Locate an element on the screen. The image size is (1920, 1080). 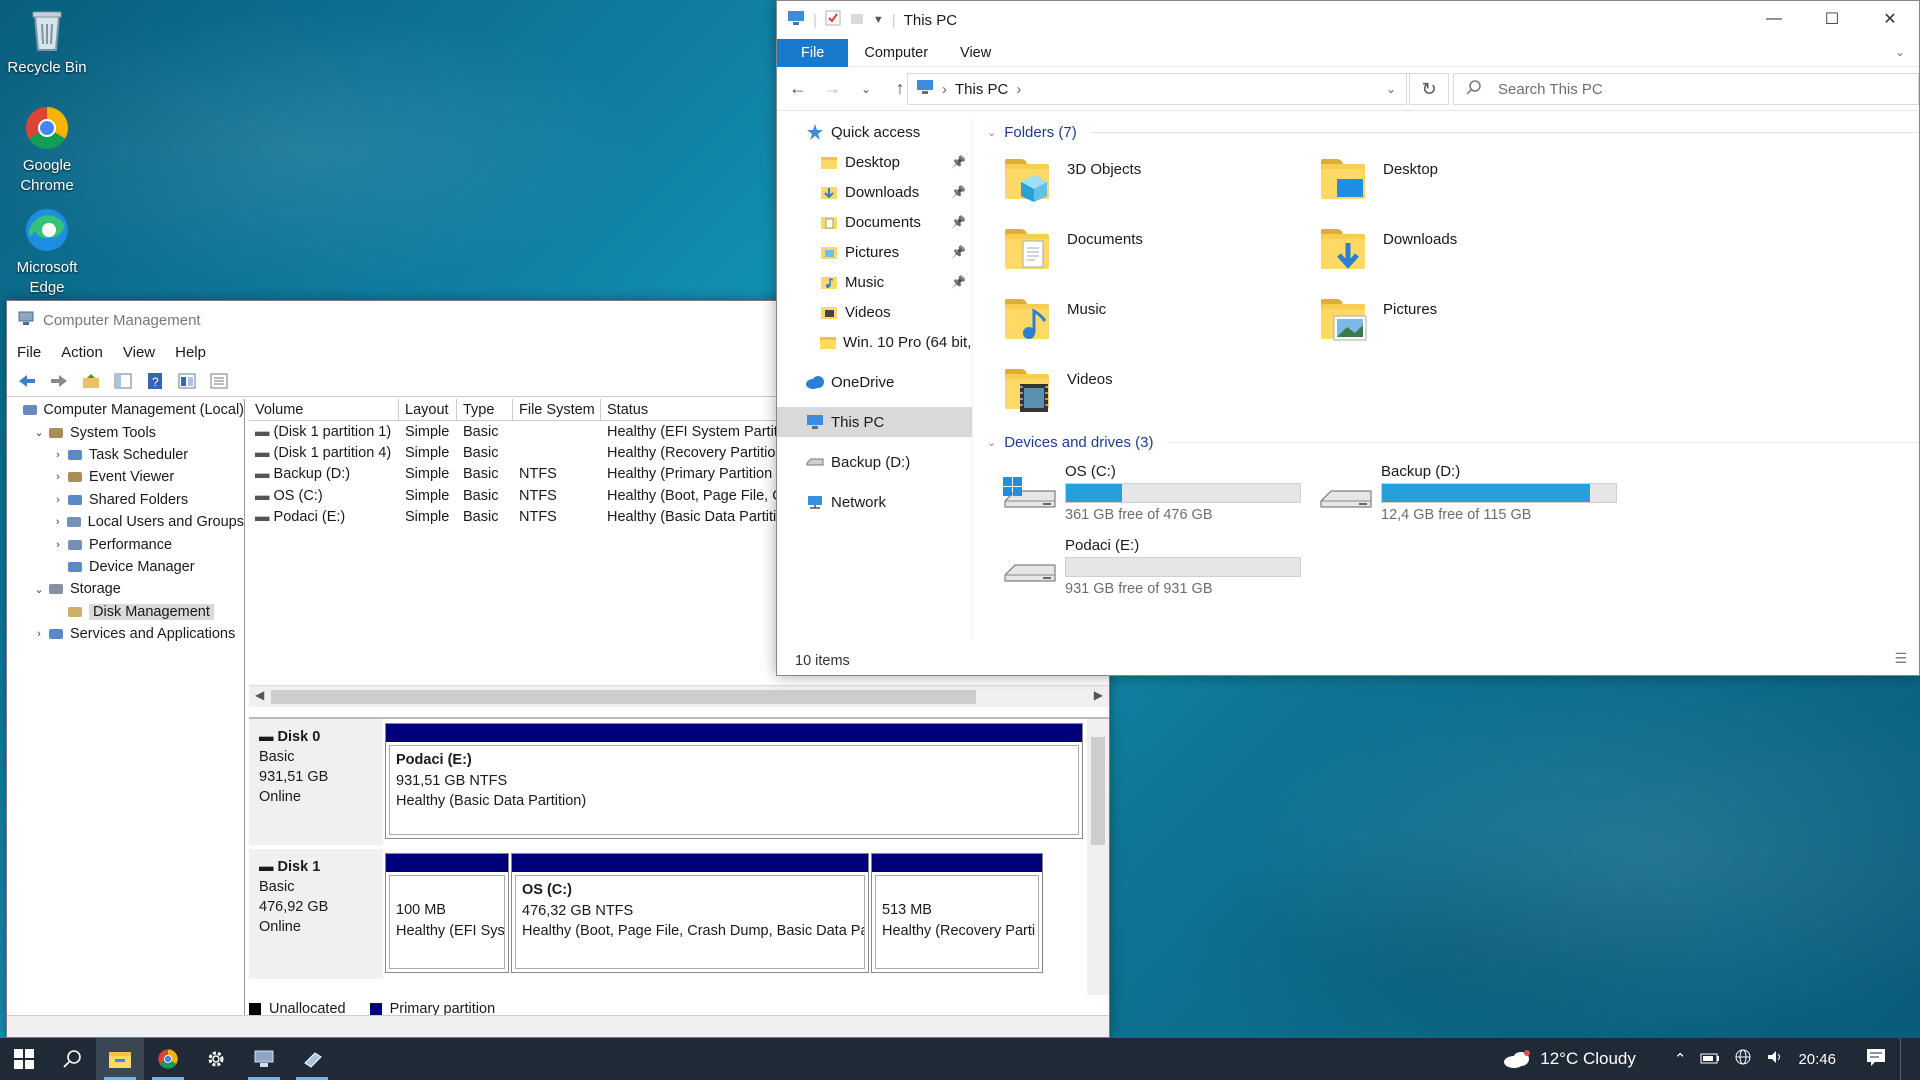
title-bar: | ▼ | This PC — ☐ ✕ is located at coordinates (1348, 20).